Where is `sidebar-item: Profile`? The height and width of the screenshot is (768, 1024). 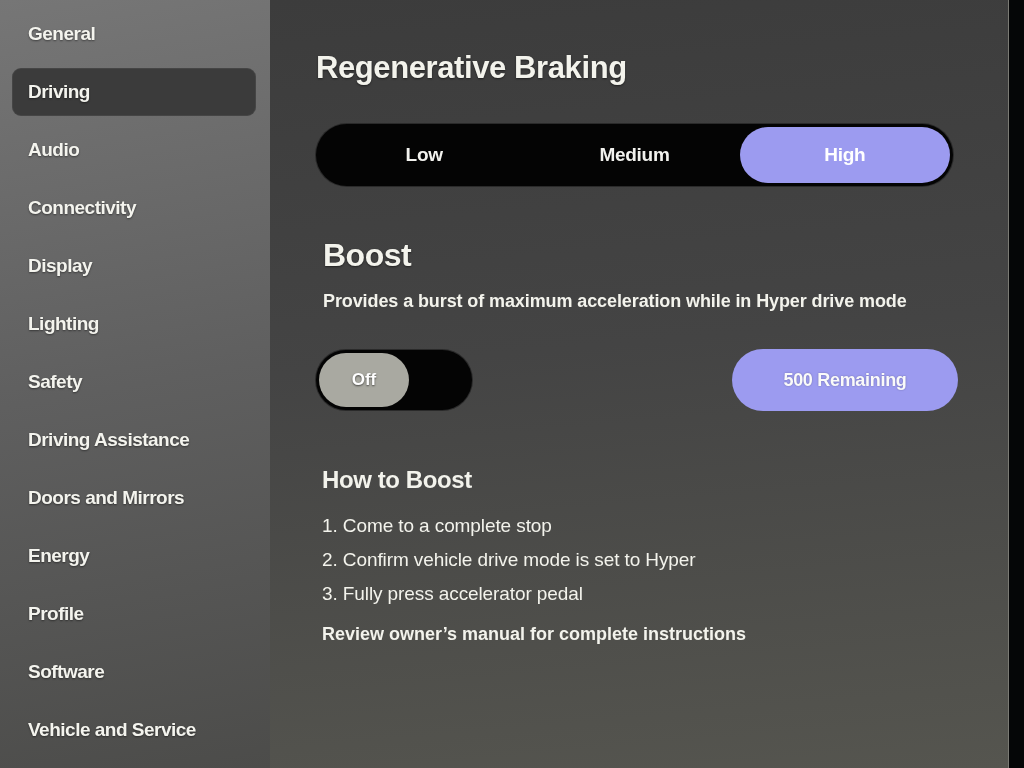 sidebar-item: Profile is located at coordinates (134, 614).